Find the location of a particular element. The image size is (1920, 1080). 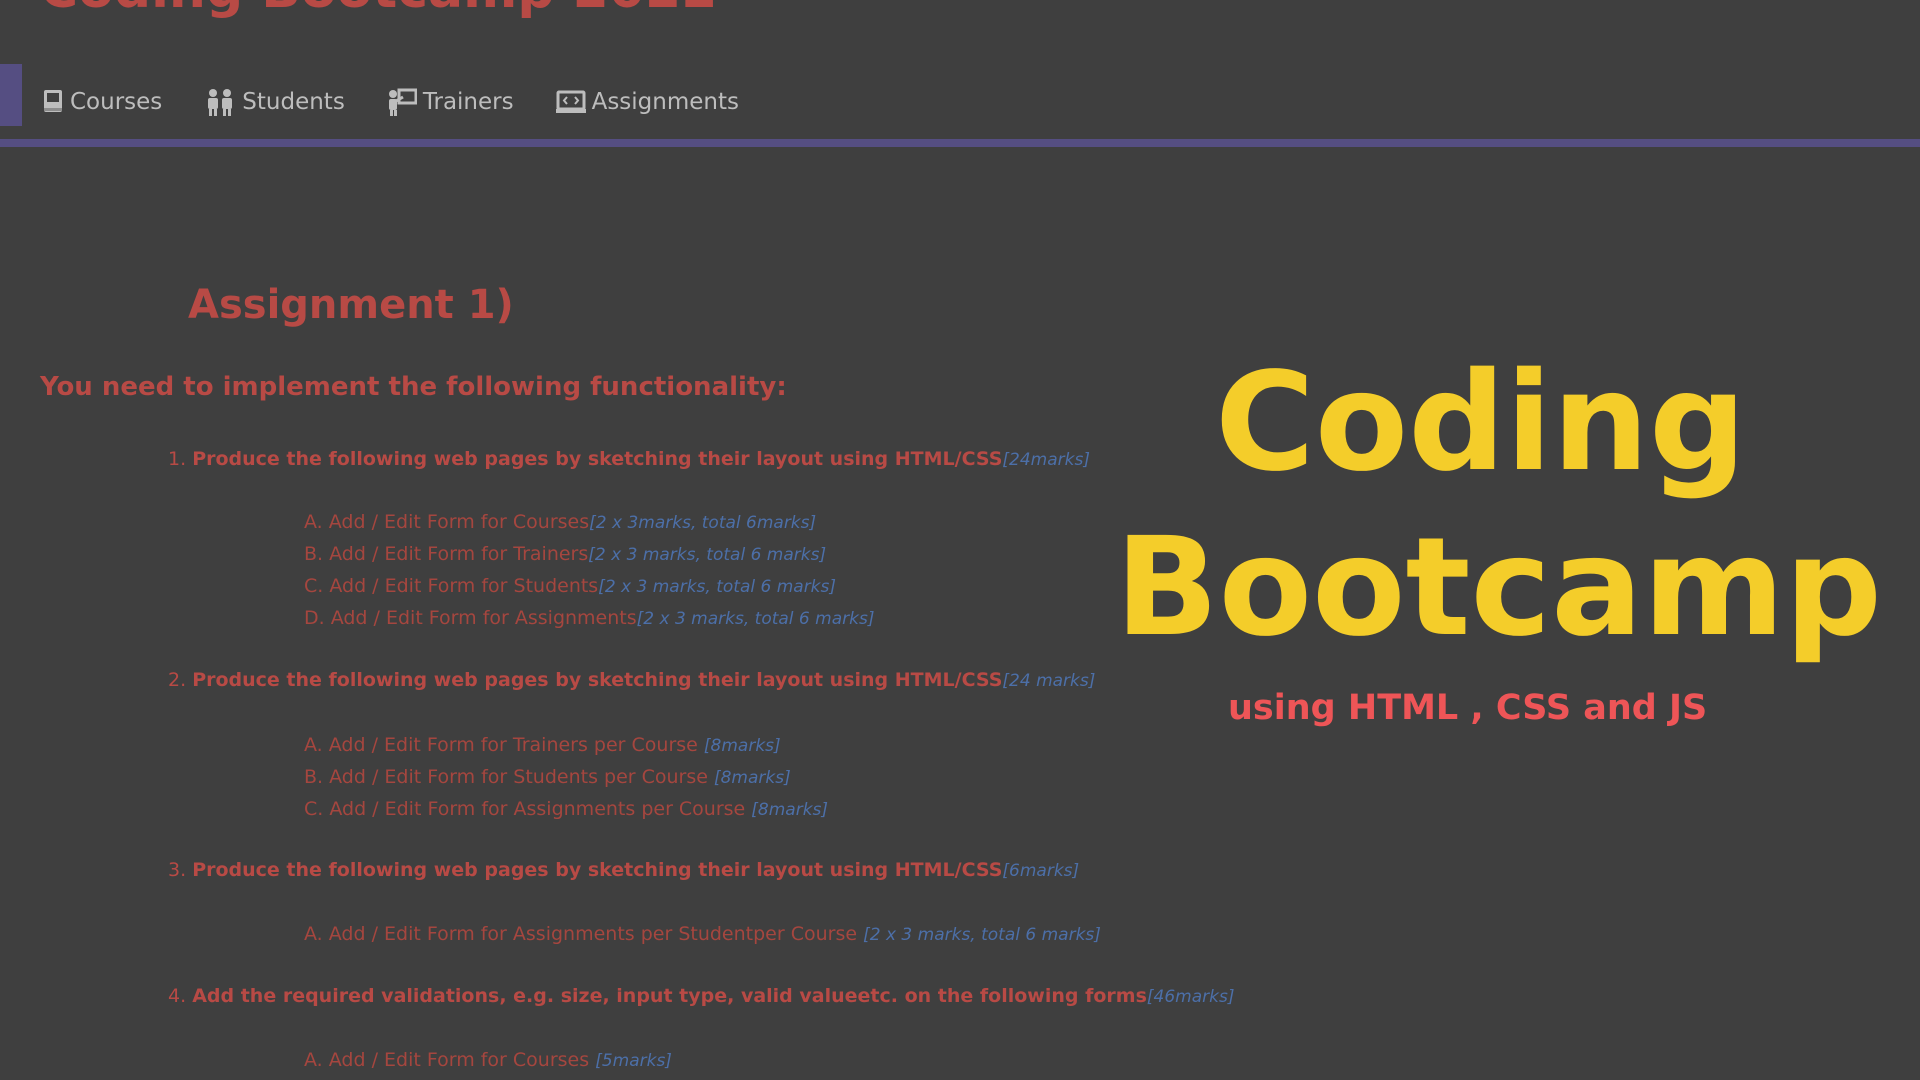

sub-item-text: B. Add / Edit Form for Trainers is located at coordinates (446, 554).